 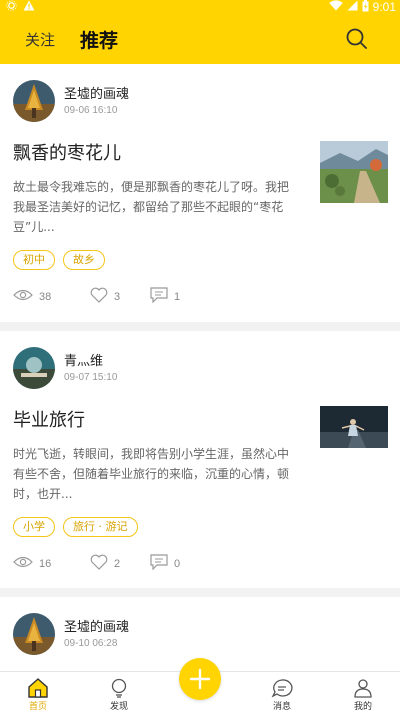 What do you see at coordinates (177, 563) in the screenshot?
I see `comments-count: 0` at bounding box center [177, 563].